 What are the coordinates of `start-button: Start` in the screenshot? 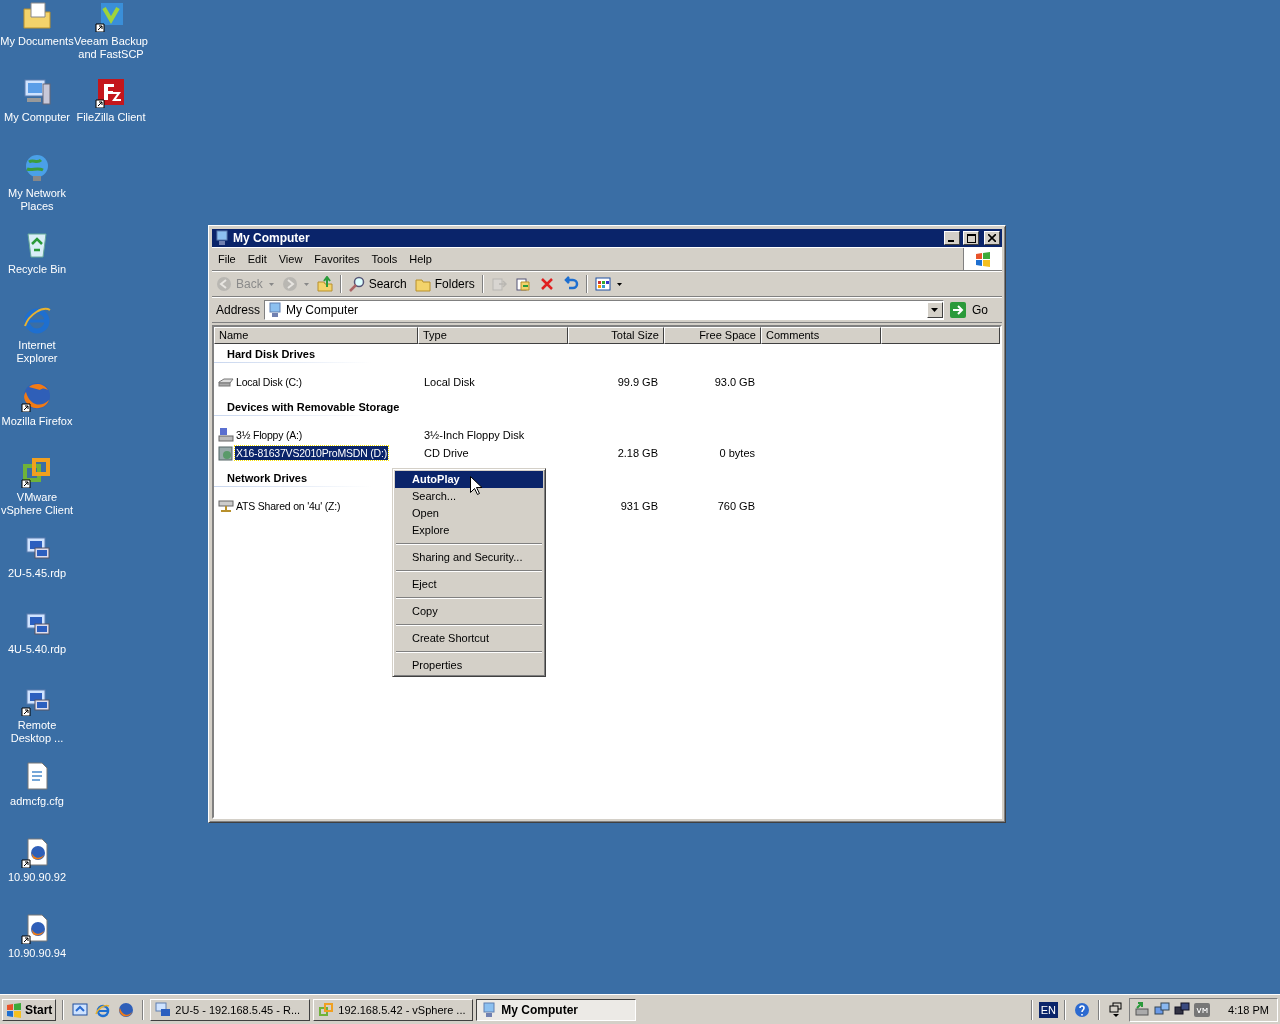 It's located at (29, 1009).